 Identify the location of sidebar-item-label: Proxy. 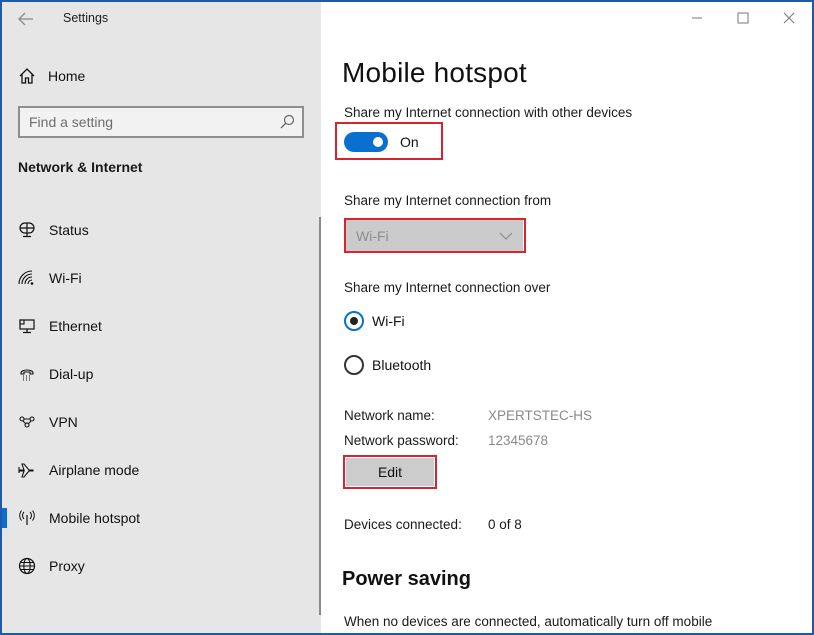
(67, 566).